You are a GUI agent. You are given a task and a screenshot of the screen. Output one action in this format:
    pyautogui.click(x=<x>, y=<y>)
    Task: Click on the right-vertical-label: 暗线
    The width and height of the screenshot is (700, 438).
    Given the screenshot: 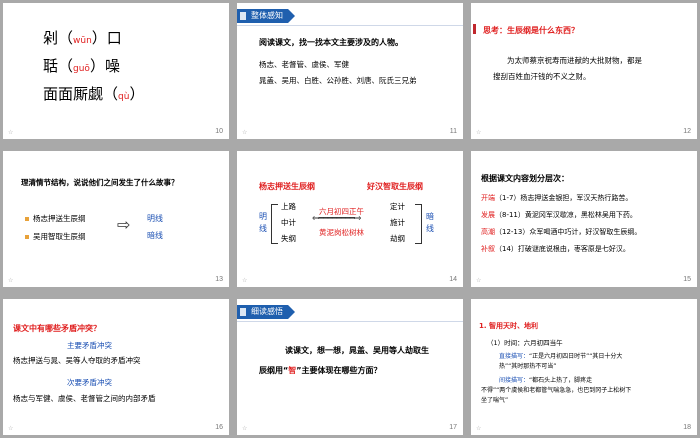 What is the action you would take?
    pyautogui.click(x=430, y=222)
    